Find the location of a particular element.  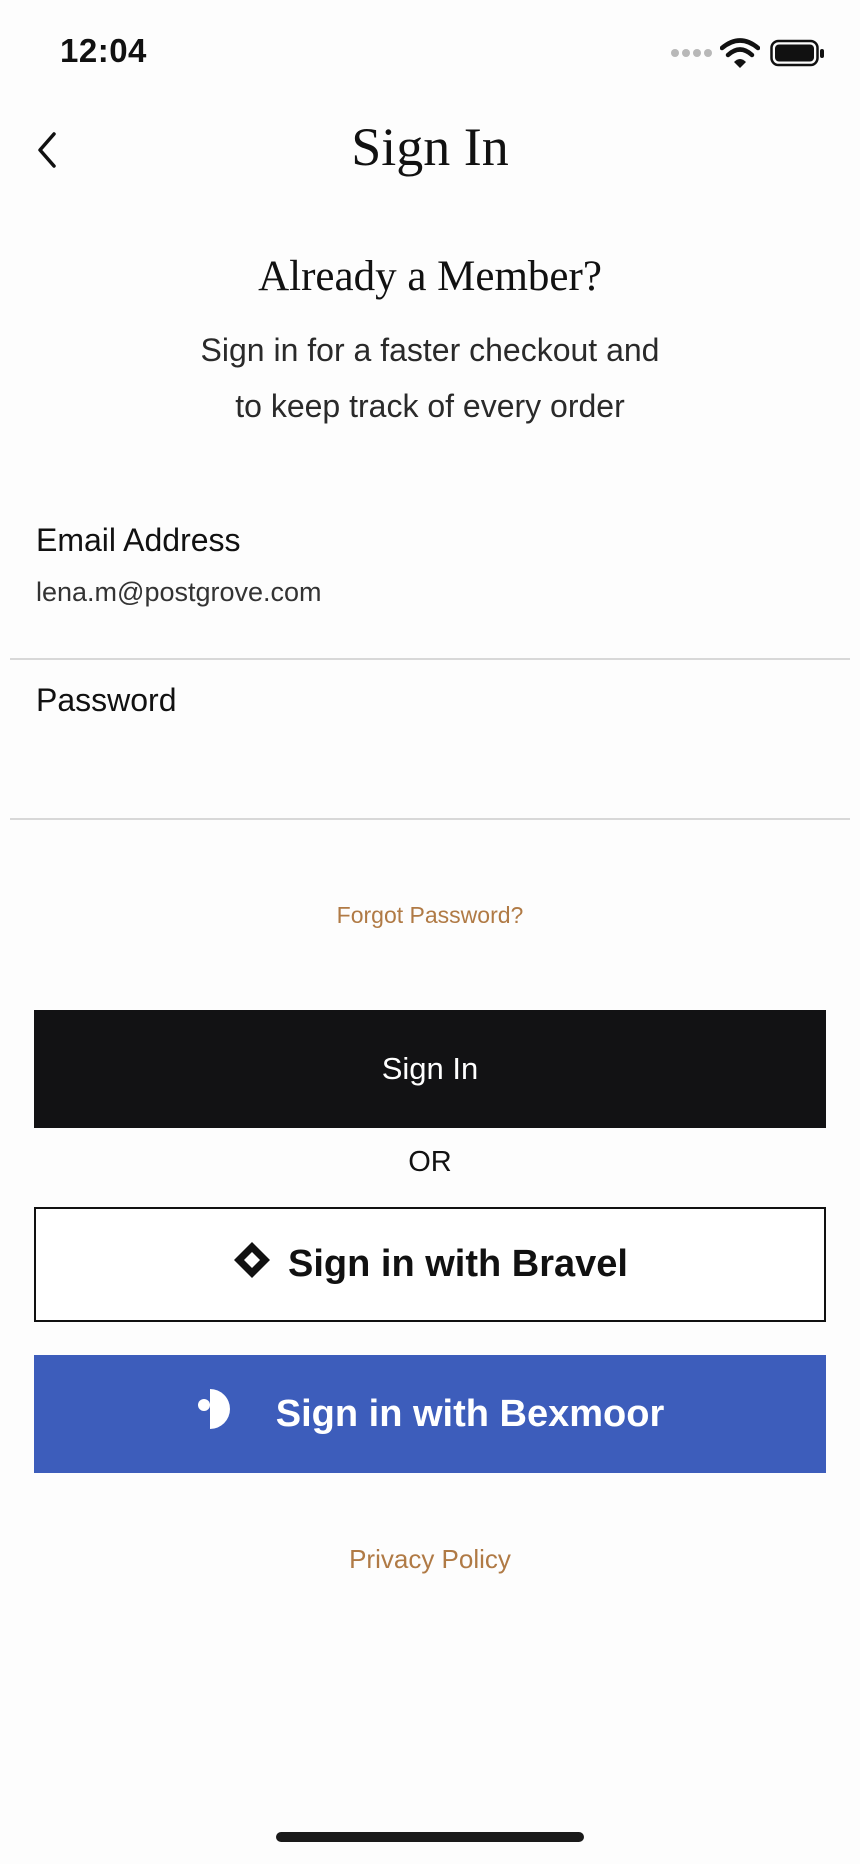

member-heading: Already a Member? is located at coordinates (430, 276).